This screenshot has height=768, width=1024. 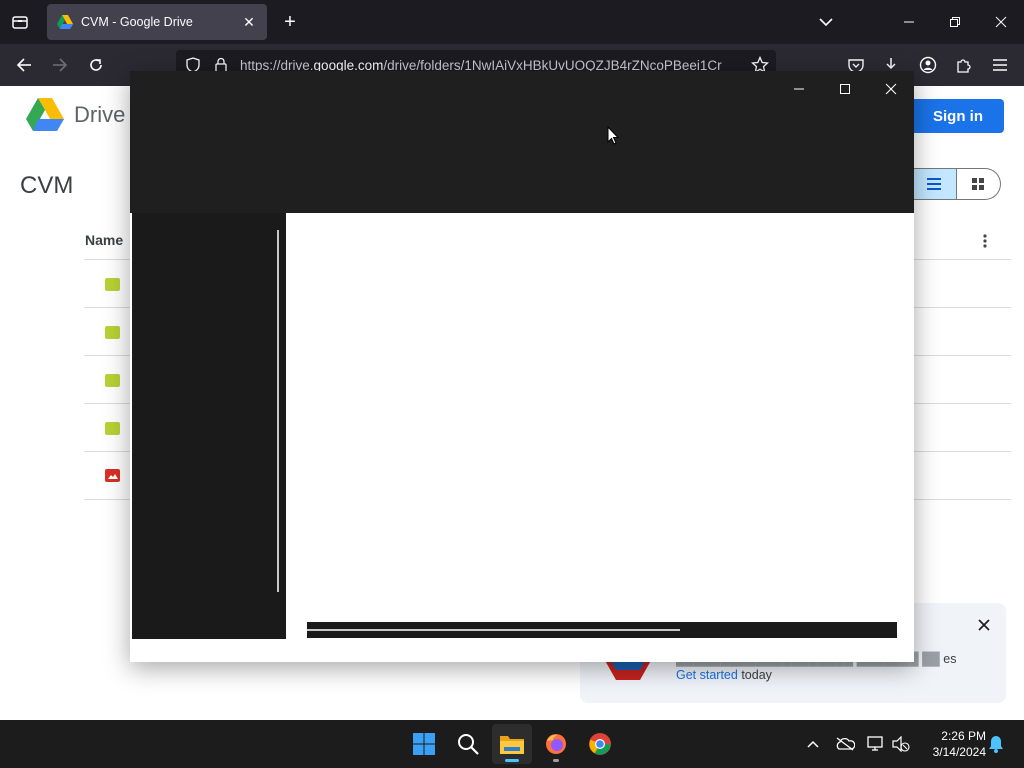 I want to click on chevron-down-icon, so click(x=826, y=22).